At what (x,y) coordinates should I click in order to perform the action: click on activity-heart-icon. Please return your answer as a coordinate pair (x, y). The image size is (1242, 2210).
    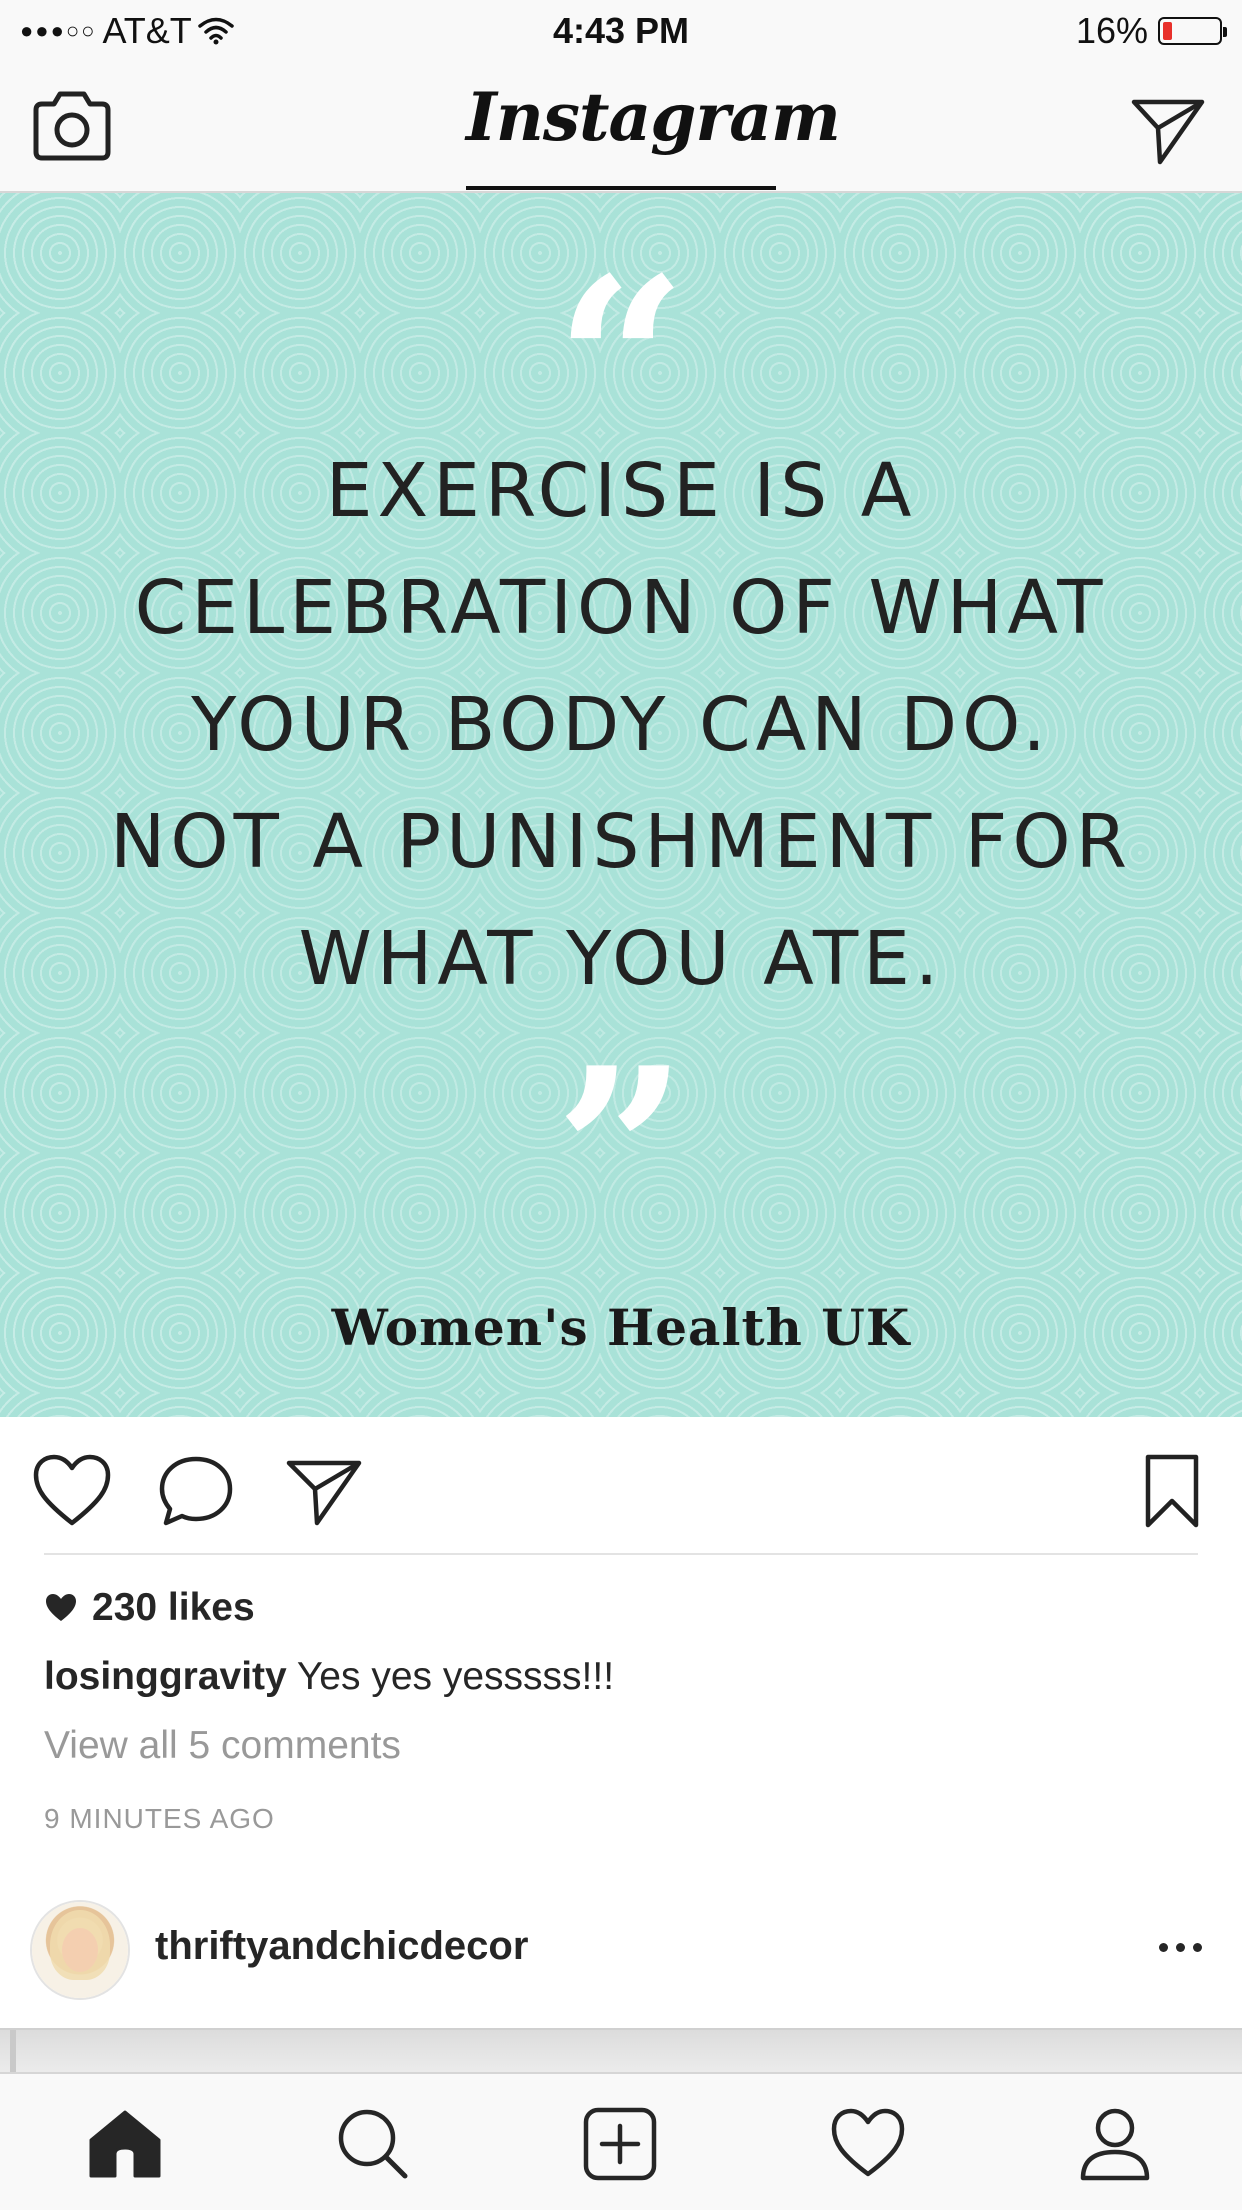
    Looking at the image, I should click on (868, 2142).